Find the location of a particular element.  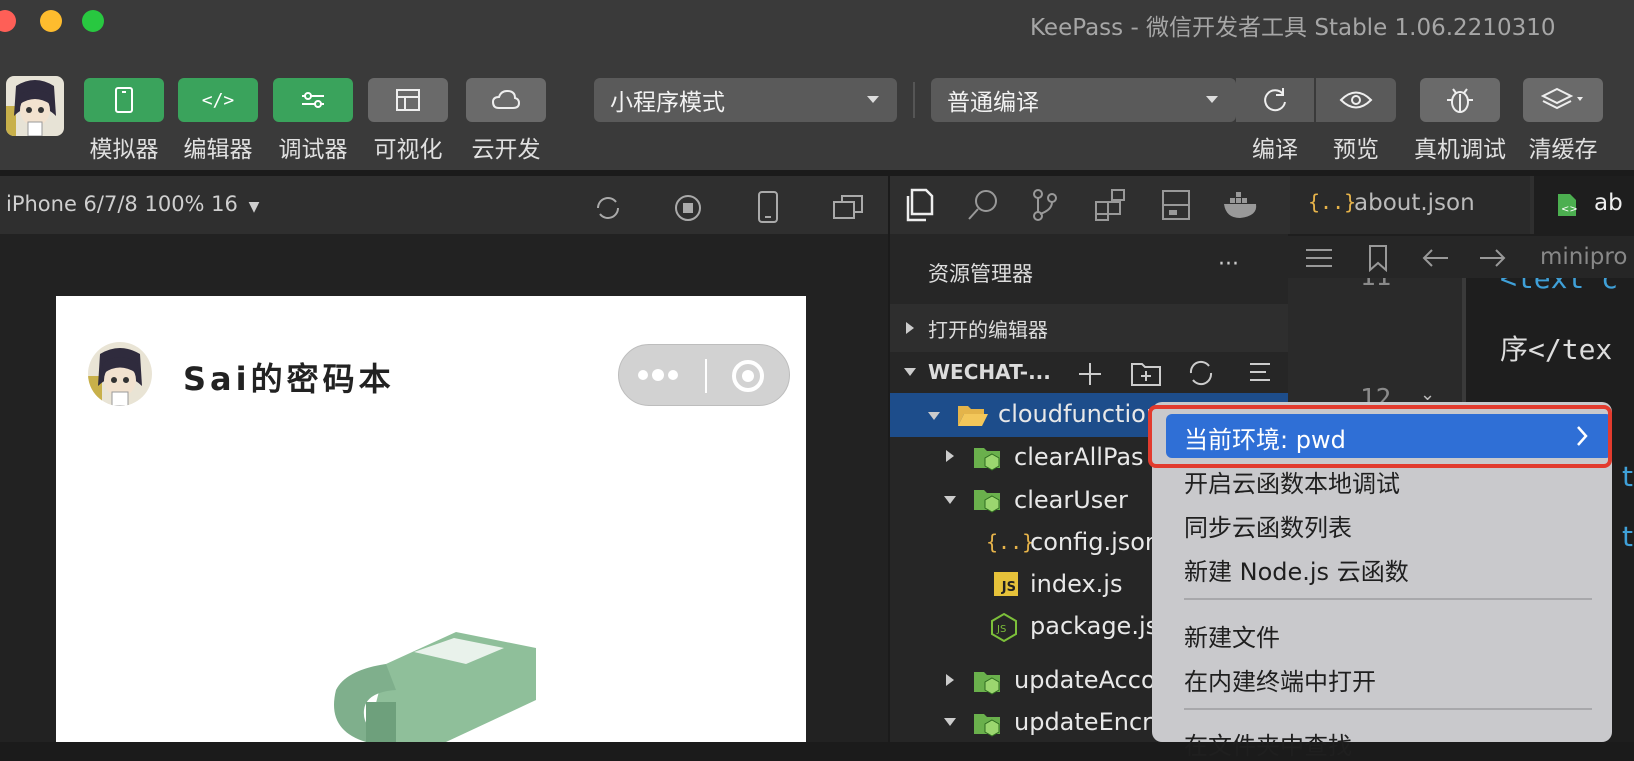

preview-label: 预览 is located at coordinates (1356, 150).